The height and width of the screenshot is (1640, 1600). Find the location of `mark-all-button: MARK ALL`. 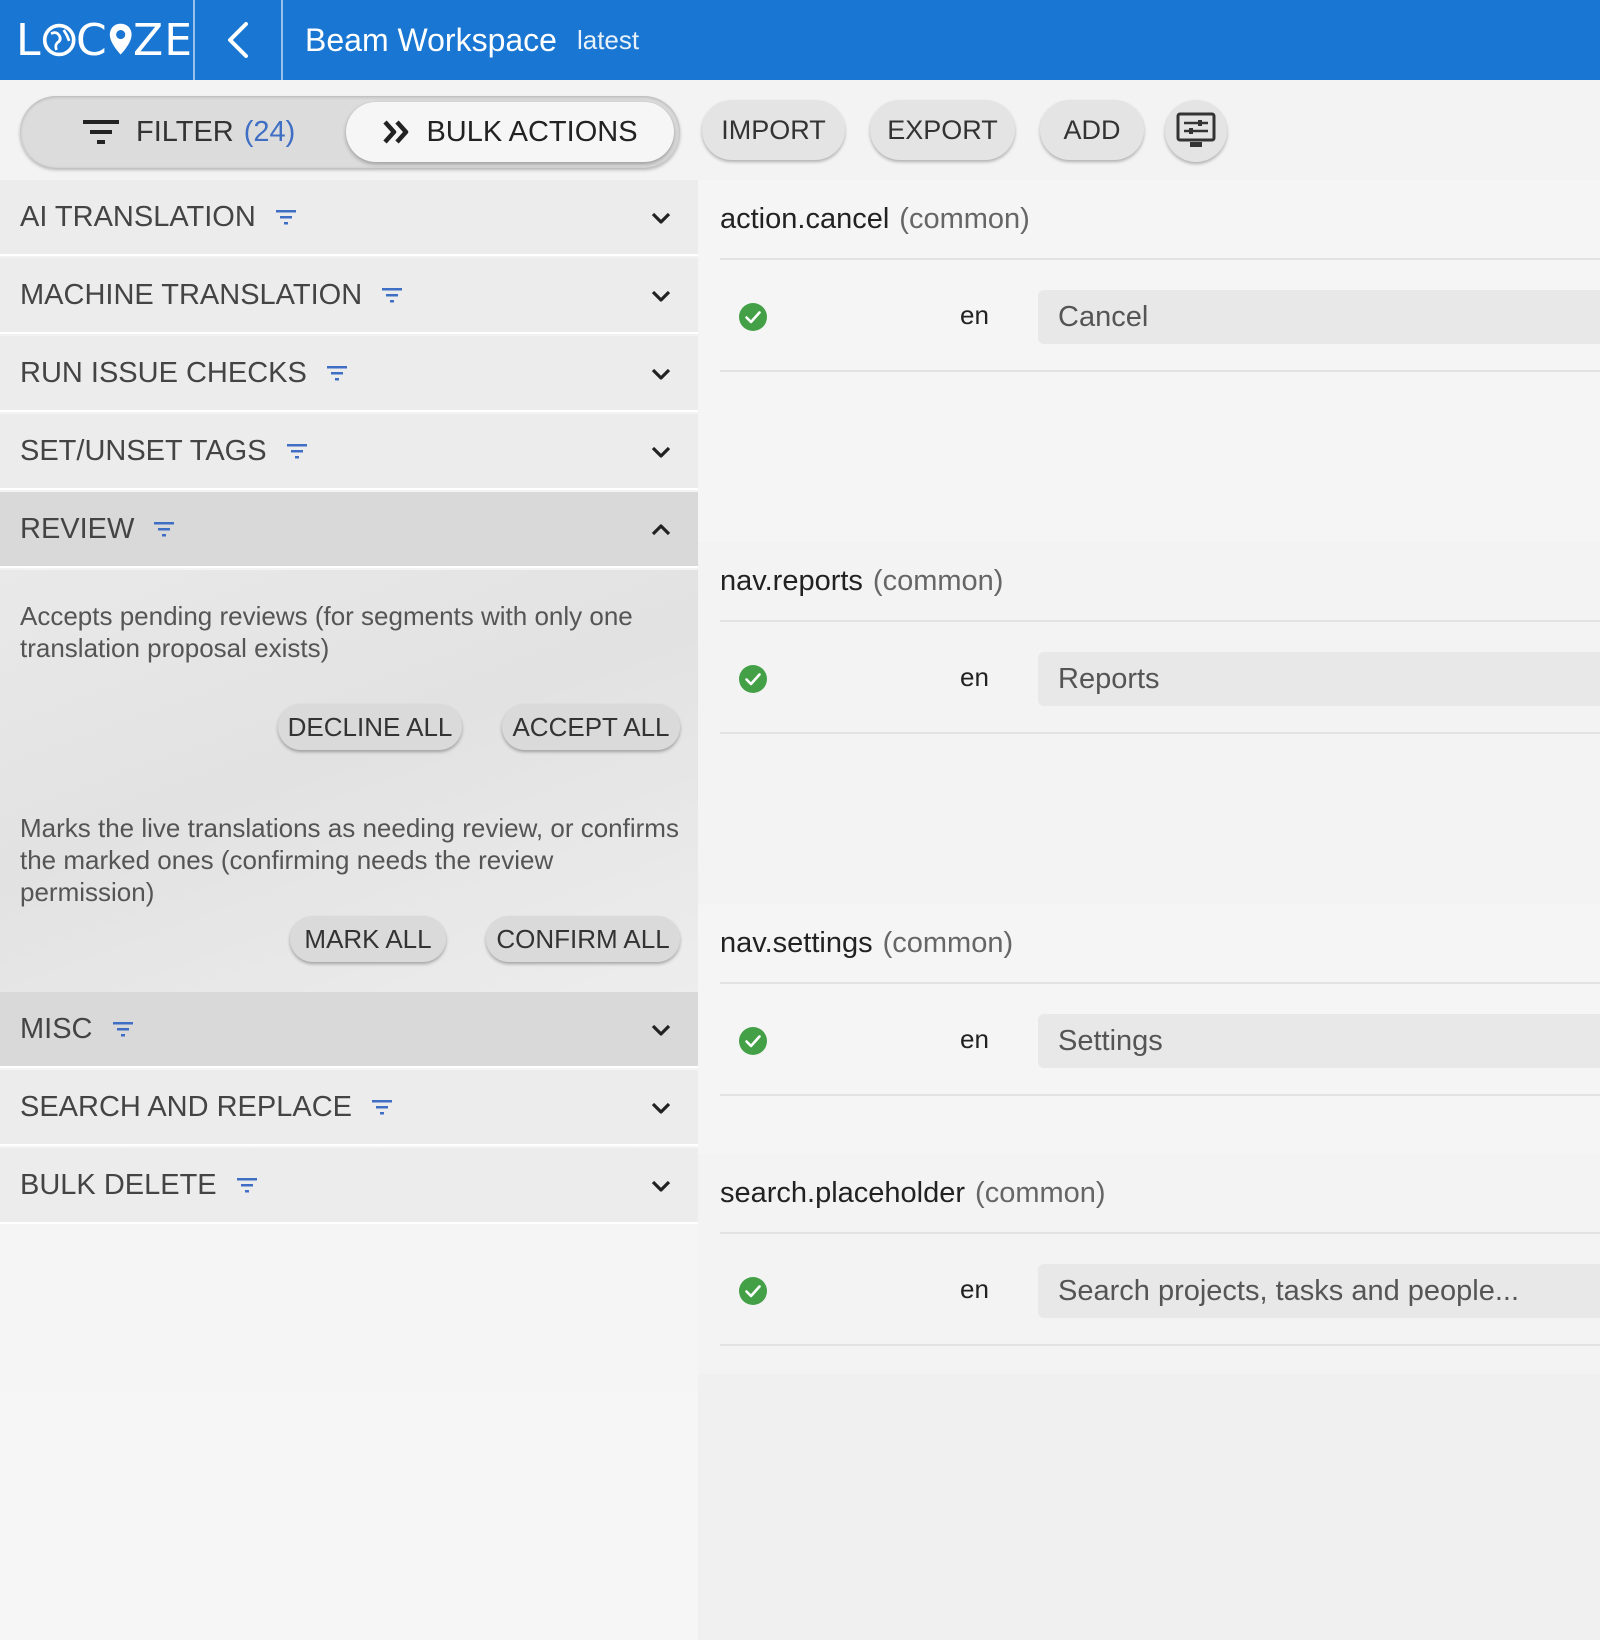

mark-all-button: MARK ALL is located at coordinates (368, 939).